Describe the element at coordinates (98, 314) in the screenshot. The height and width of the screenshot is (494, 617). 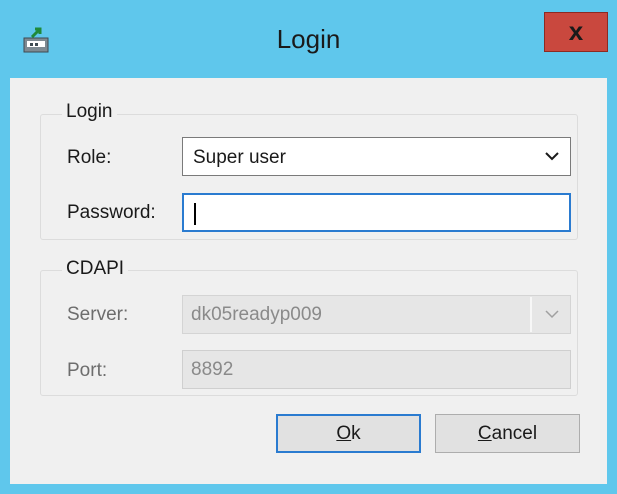
I see `server-label: Server:` at that location.